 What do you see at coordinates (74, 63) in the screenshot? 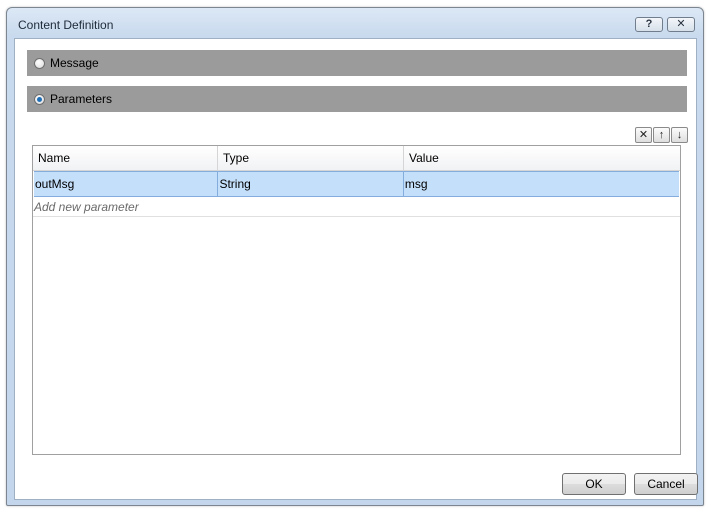
I see `message-label: Message` at bounding box center [74, 63].